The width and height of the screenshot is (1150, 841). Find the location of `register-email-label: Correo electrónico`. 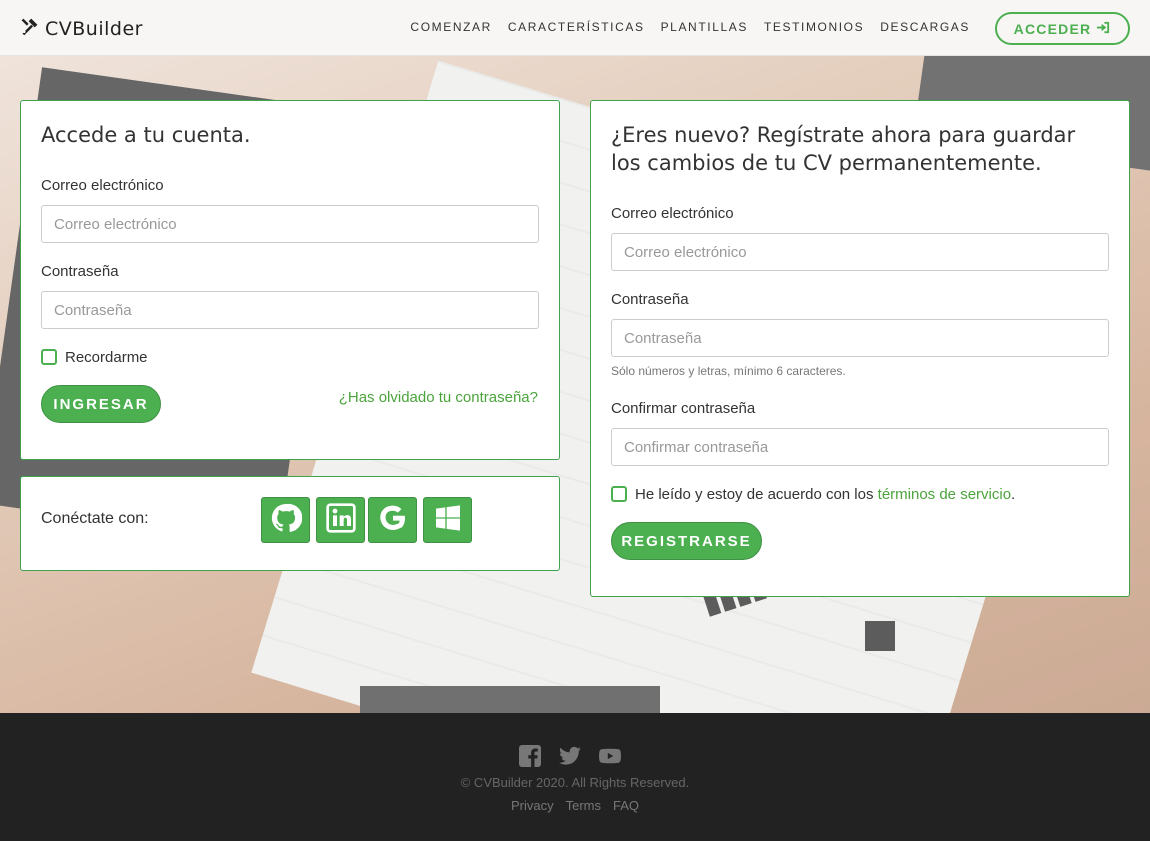

register-email-label: Correo electrónico is located at coordinates (672, 213).